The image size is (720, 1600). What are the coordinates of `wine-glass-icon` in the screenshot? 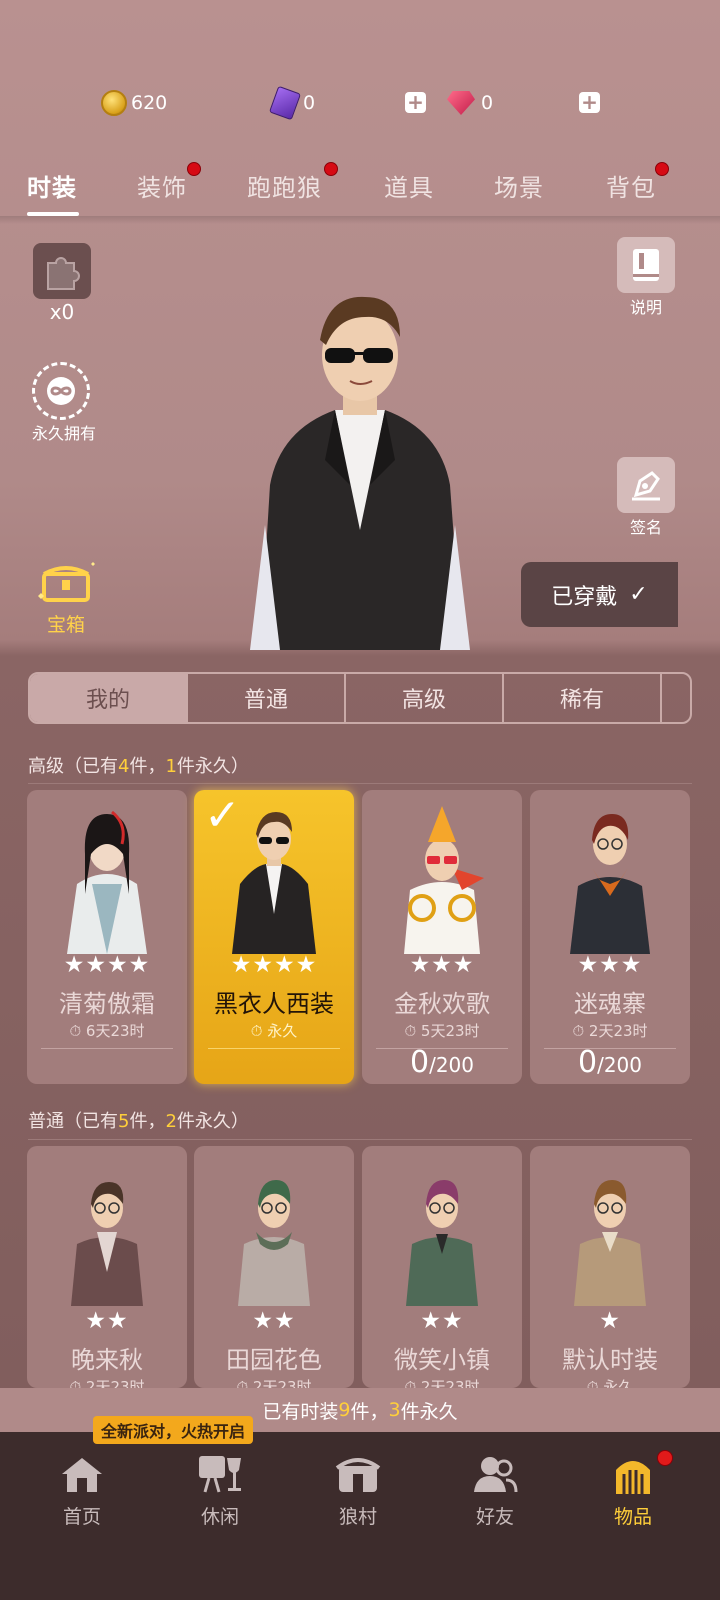 It's located at (220, 1474).